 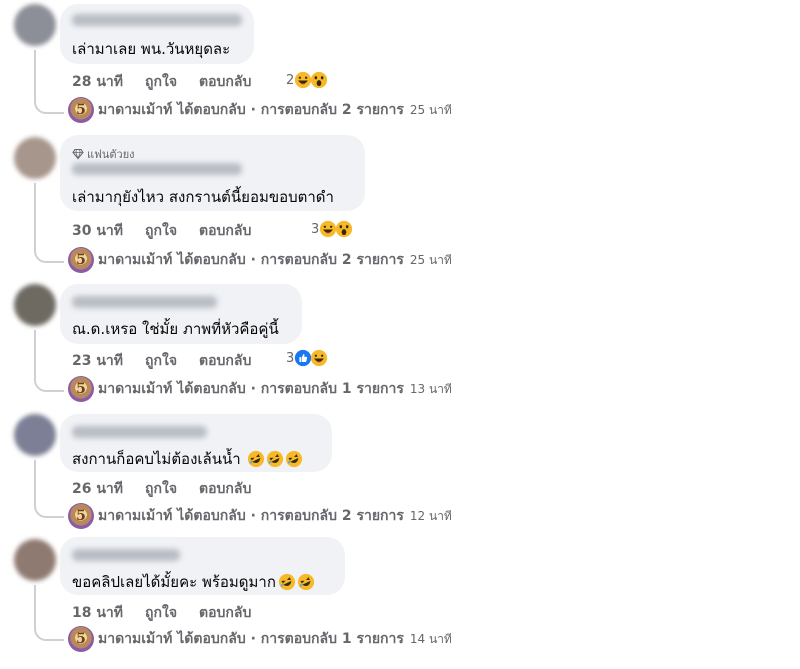 What do you see at coordinates (290, 80) in the screenshot?
I see `reaction-count: 2` at bounding box center [290, 80].